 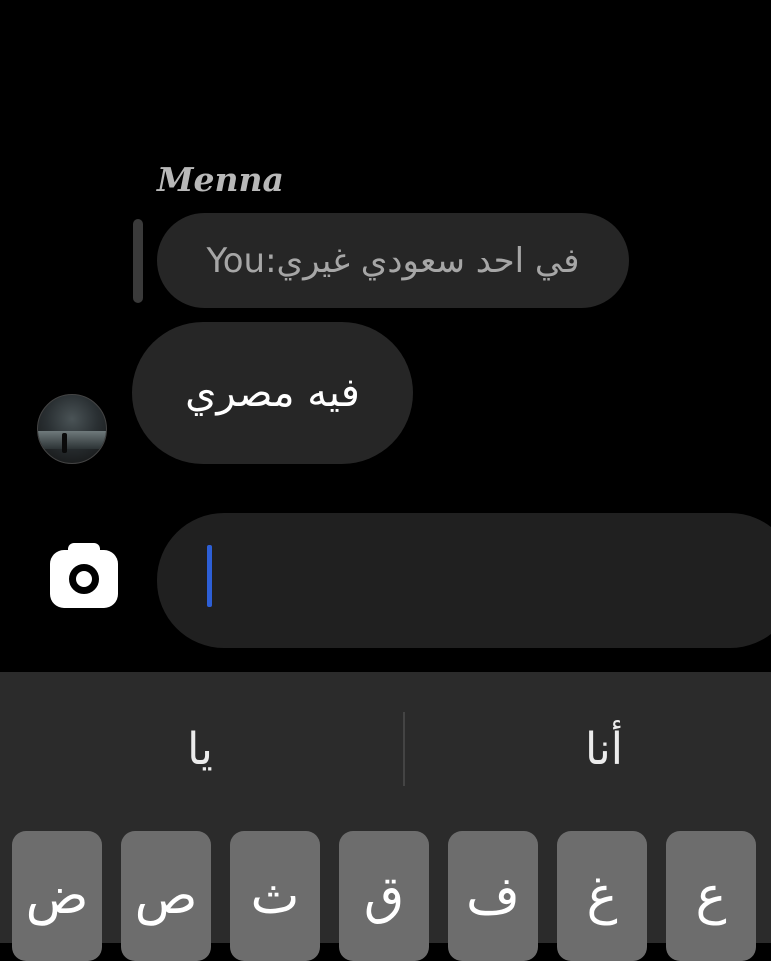 What do you see at coordinates (602, 896) in the screenshot?
I see `key-ghain: غ` at bounding box center [602, 896].